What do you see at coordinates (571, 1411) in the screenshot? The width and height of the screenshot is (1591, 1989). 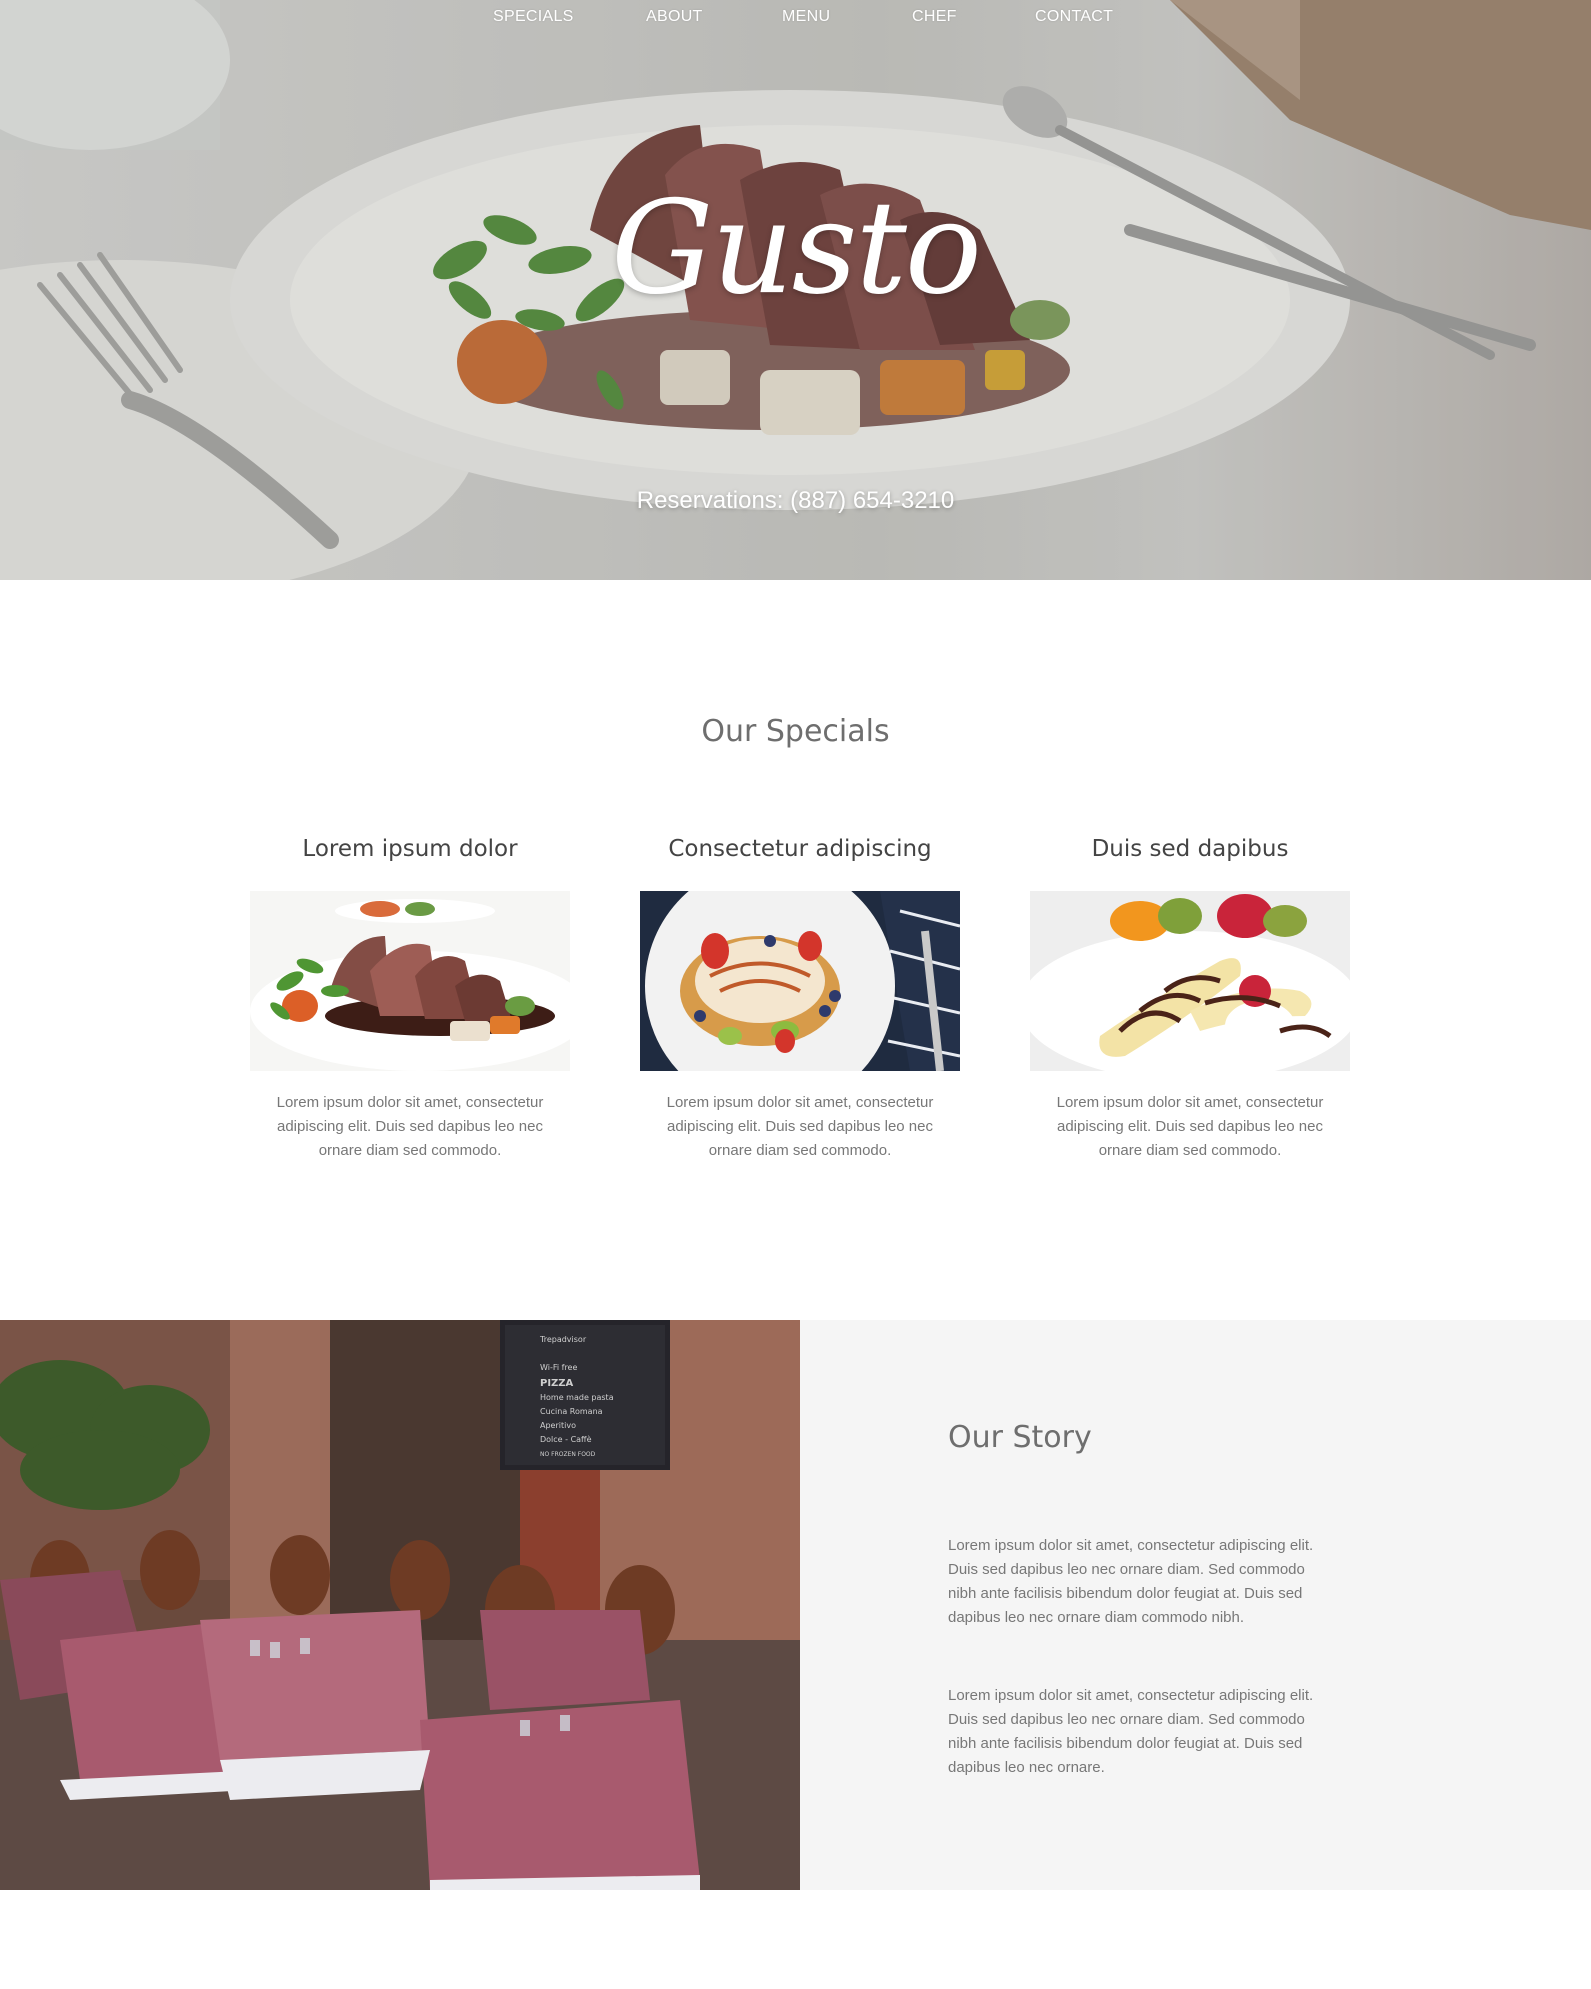 I see `chalkboard-line: Cucina Romana` at bounding box center [571, 1411].